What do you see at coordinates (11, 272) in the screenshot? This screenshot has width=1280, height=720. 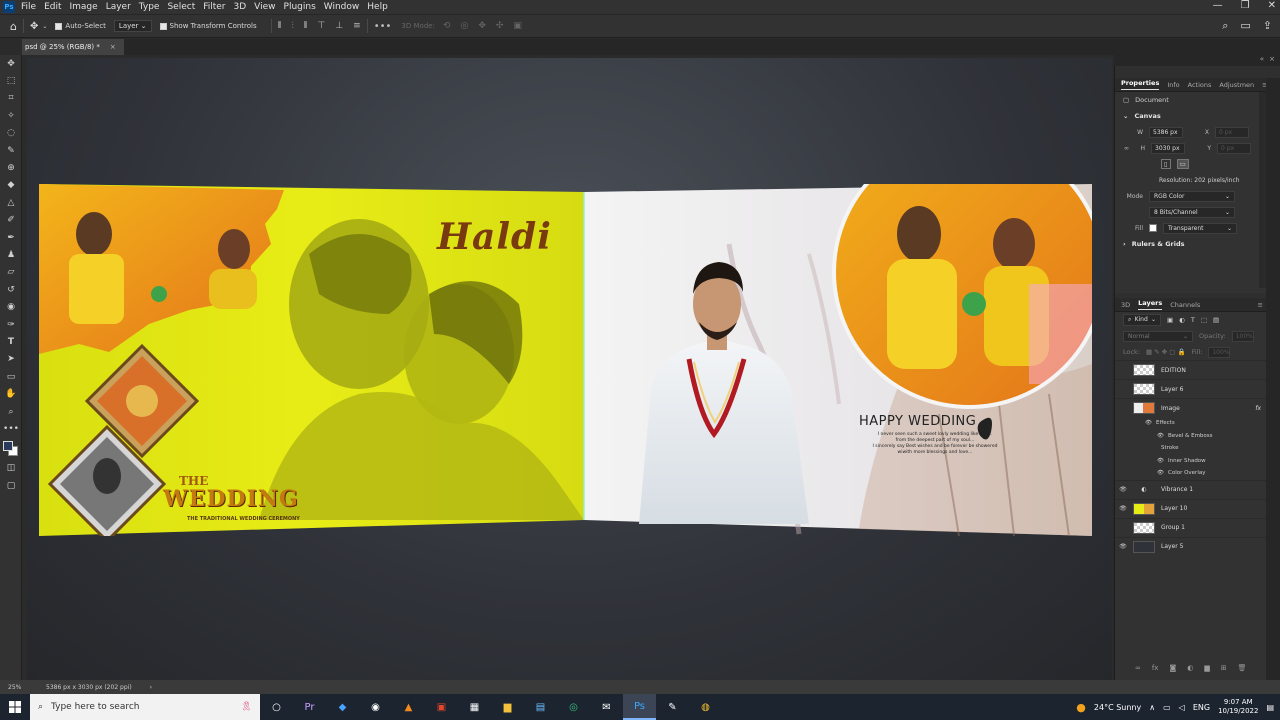 I see `eraser-tool-icon: ▱` at bounding box center [11, 272].